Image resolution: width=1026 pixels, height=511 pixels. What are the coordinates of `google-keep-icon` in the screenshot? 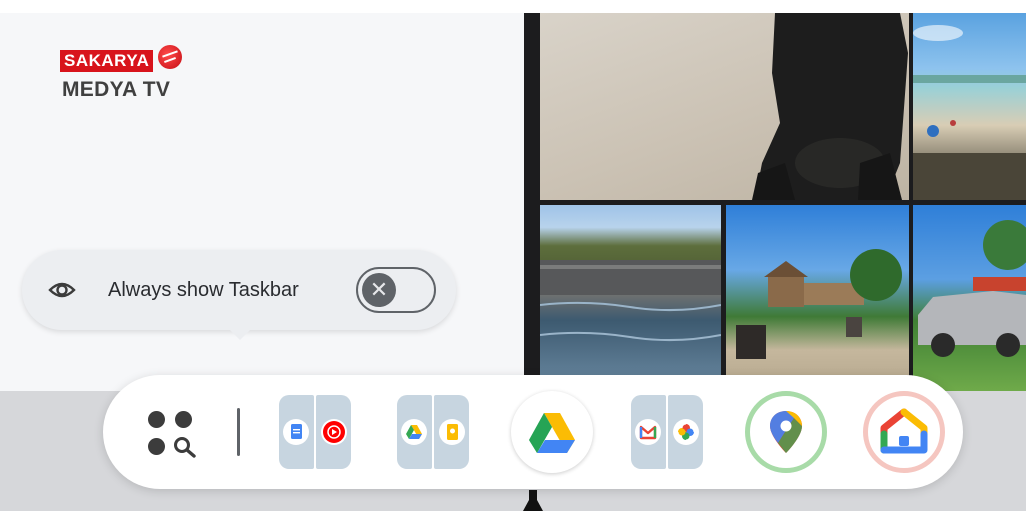 It's located at (452, 432).